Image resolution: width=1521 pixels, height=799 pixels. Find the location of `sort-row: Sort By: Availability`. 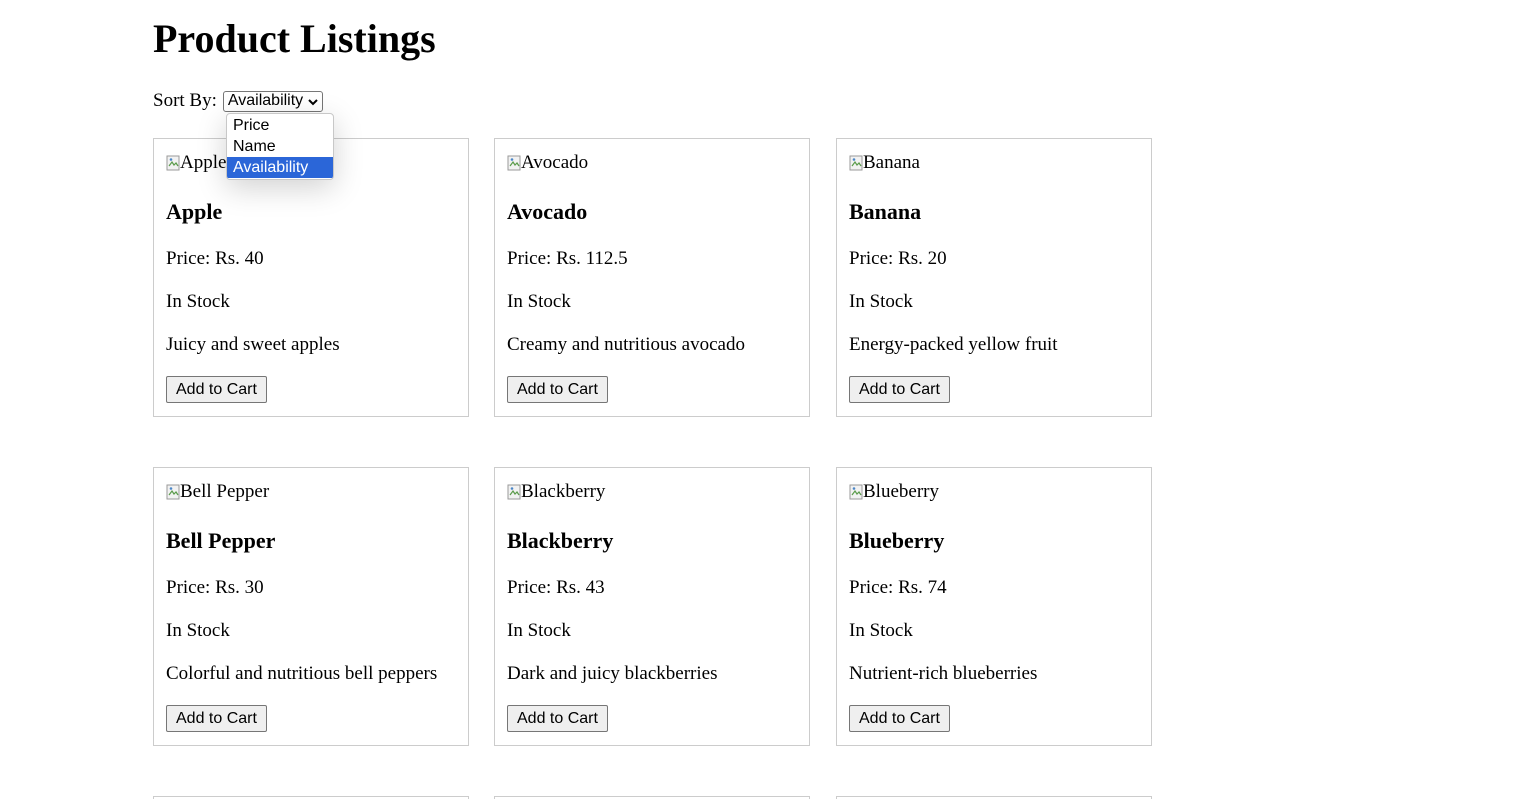

sort-row: Sort By: Availability is located at coordinates (238, 101).